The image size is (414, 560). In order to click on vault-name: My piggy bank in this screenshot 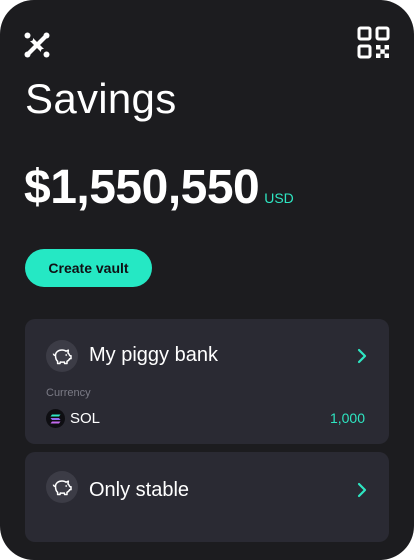, I will do `click(153, 355)`.